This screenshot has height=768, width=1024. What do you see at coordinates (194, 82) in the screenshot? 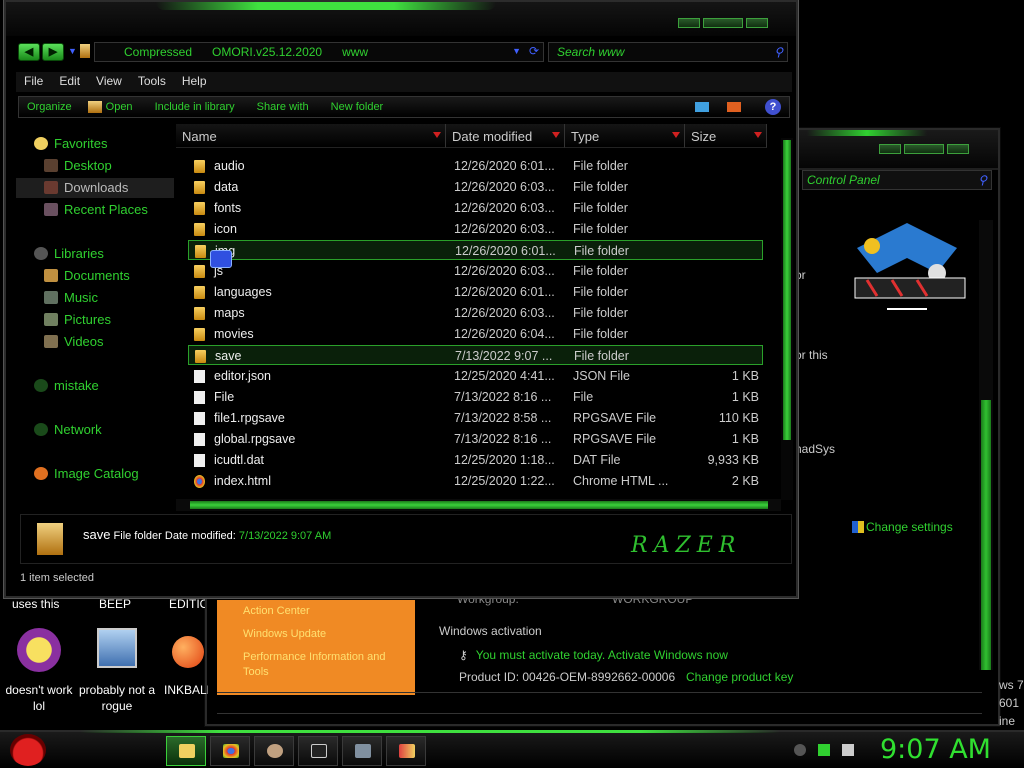
I see `menu-help: Help` at bounding box center [194, 82].